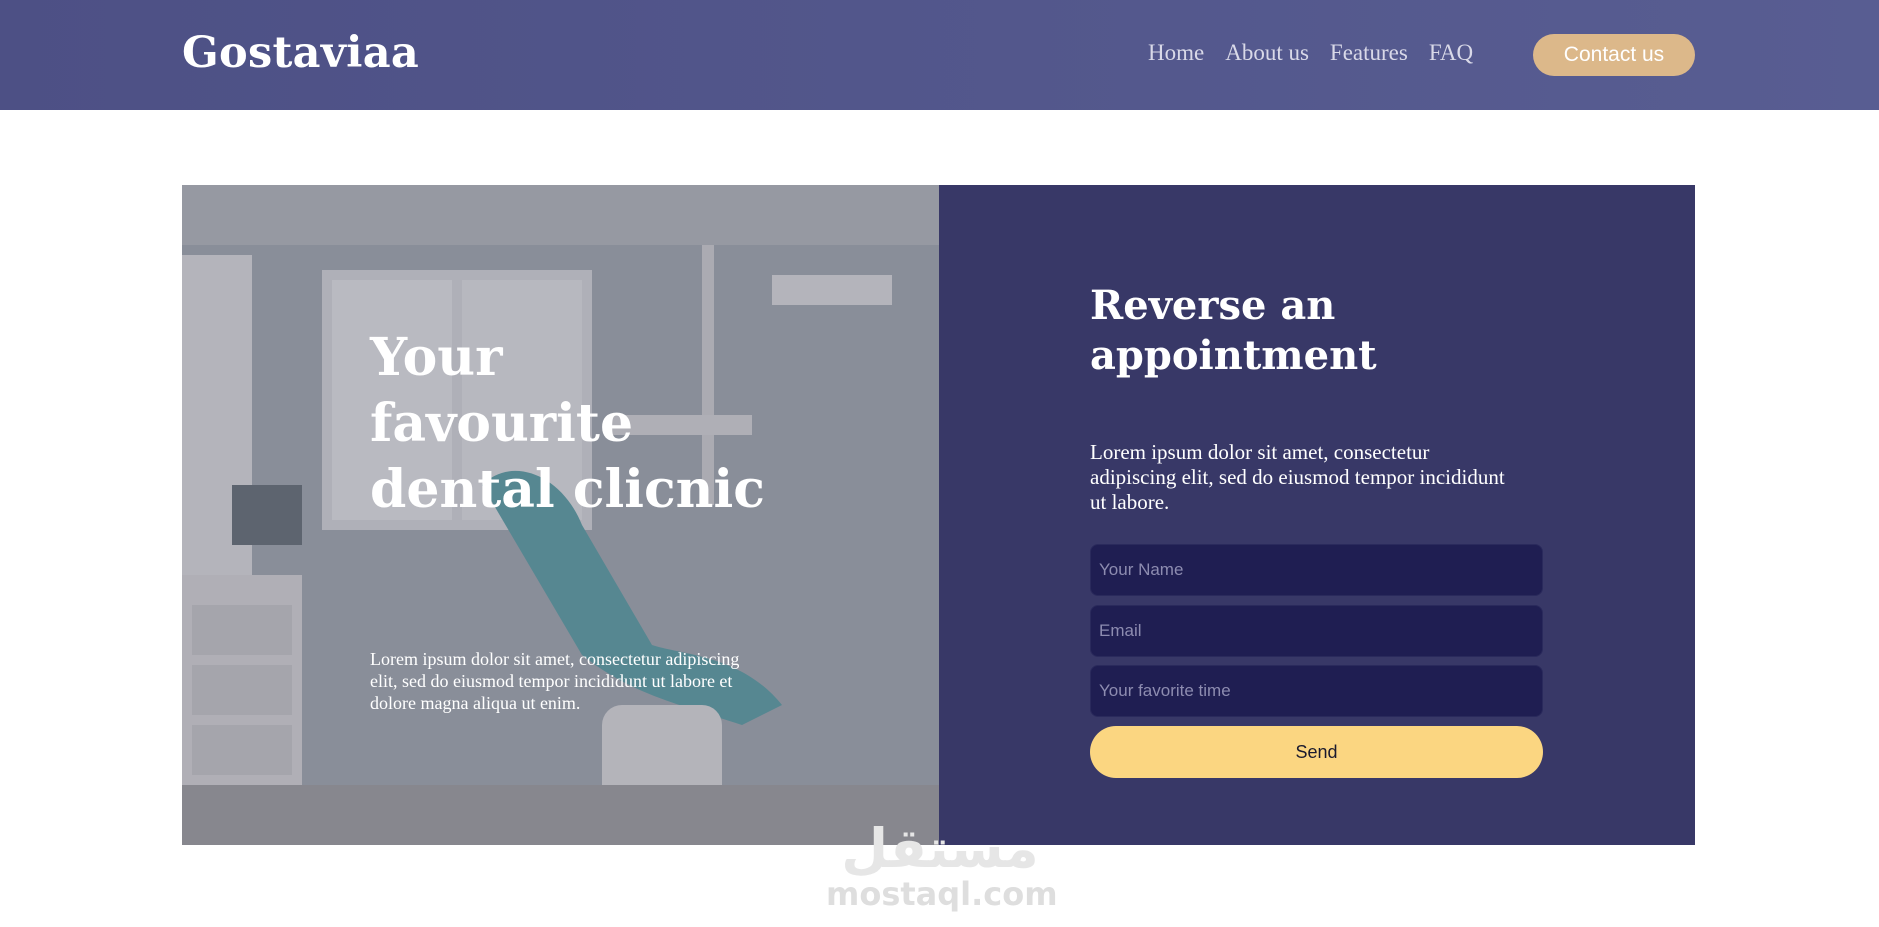 The image size is (1879, 927). I want to click on nav-home: Home, so click(1176, 53).